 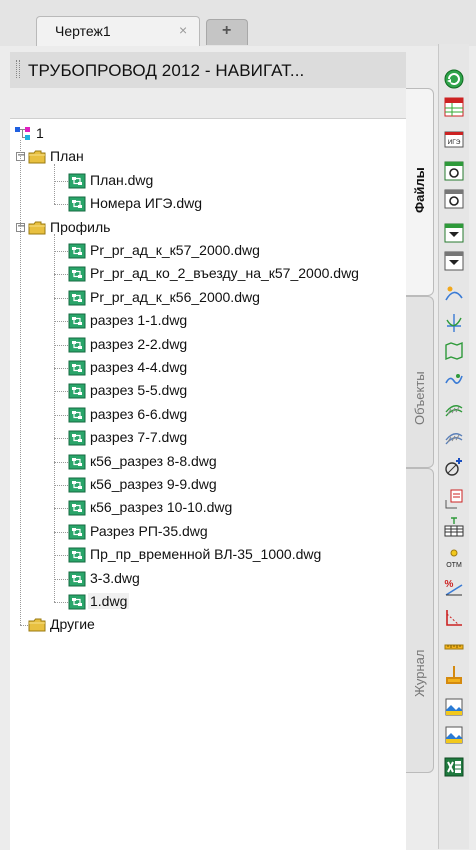 What do you see at coordinates (208, 462) in the screenshot?
I see `tree-file-item: к56_разрез 8-8.dwg` at bounding box center [208, 462].